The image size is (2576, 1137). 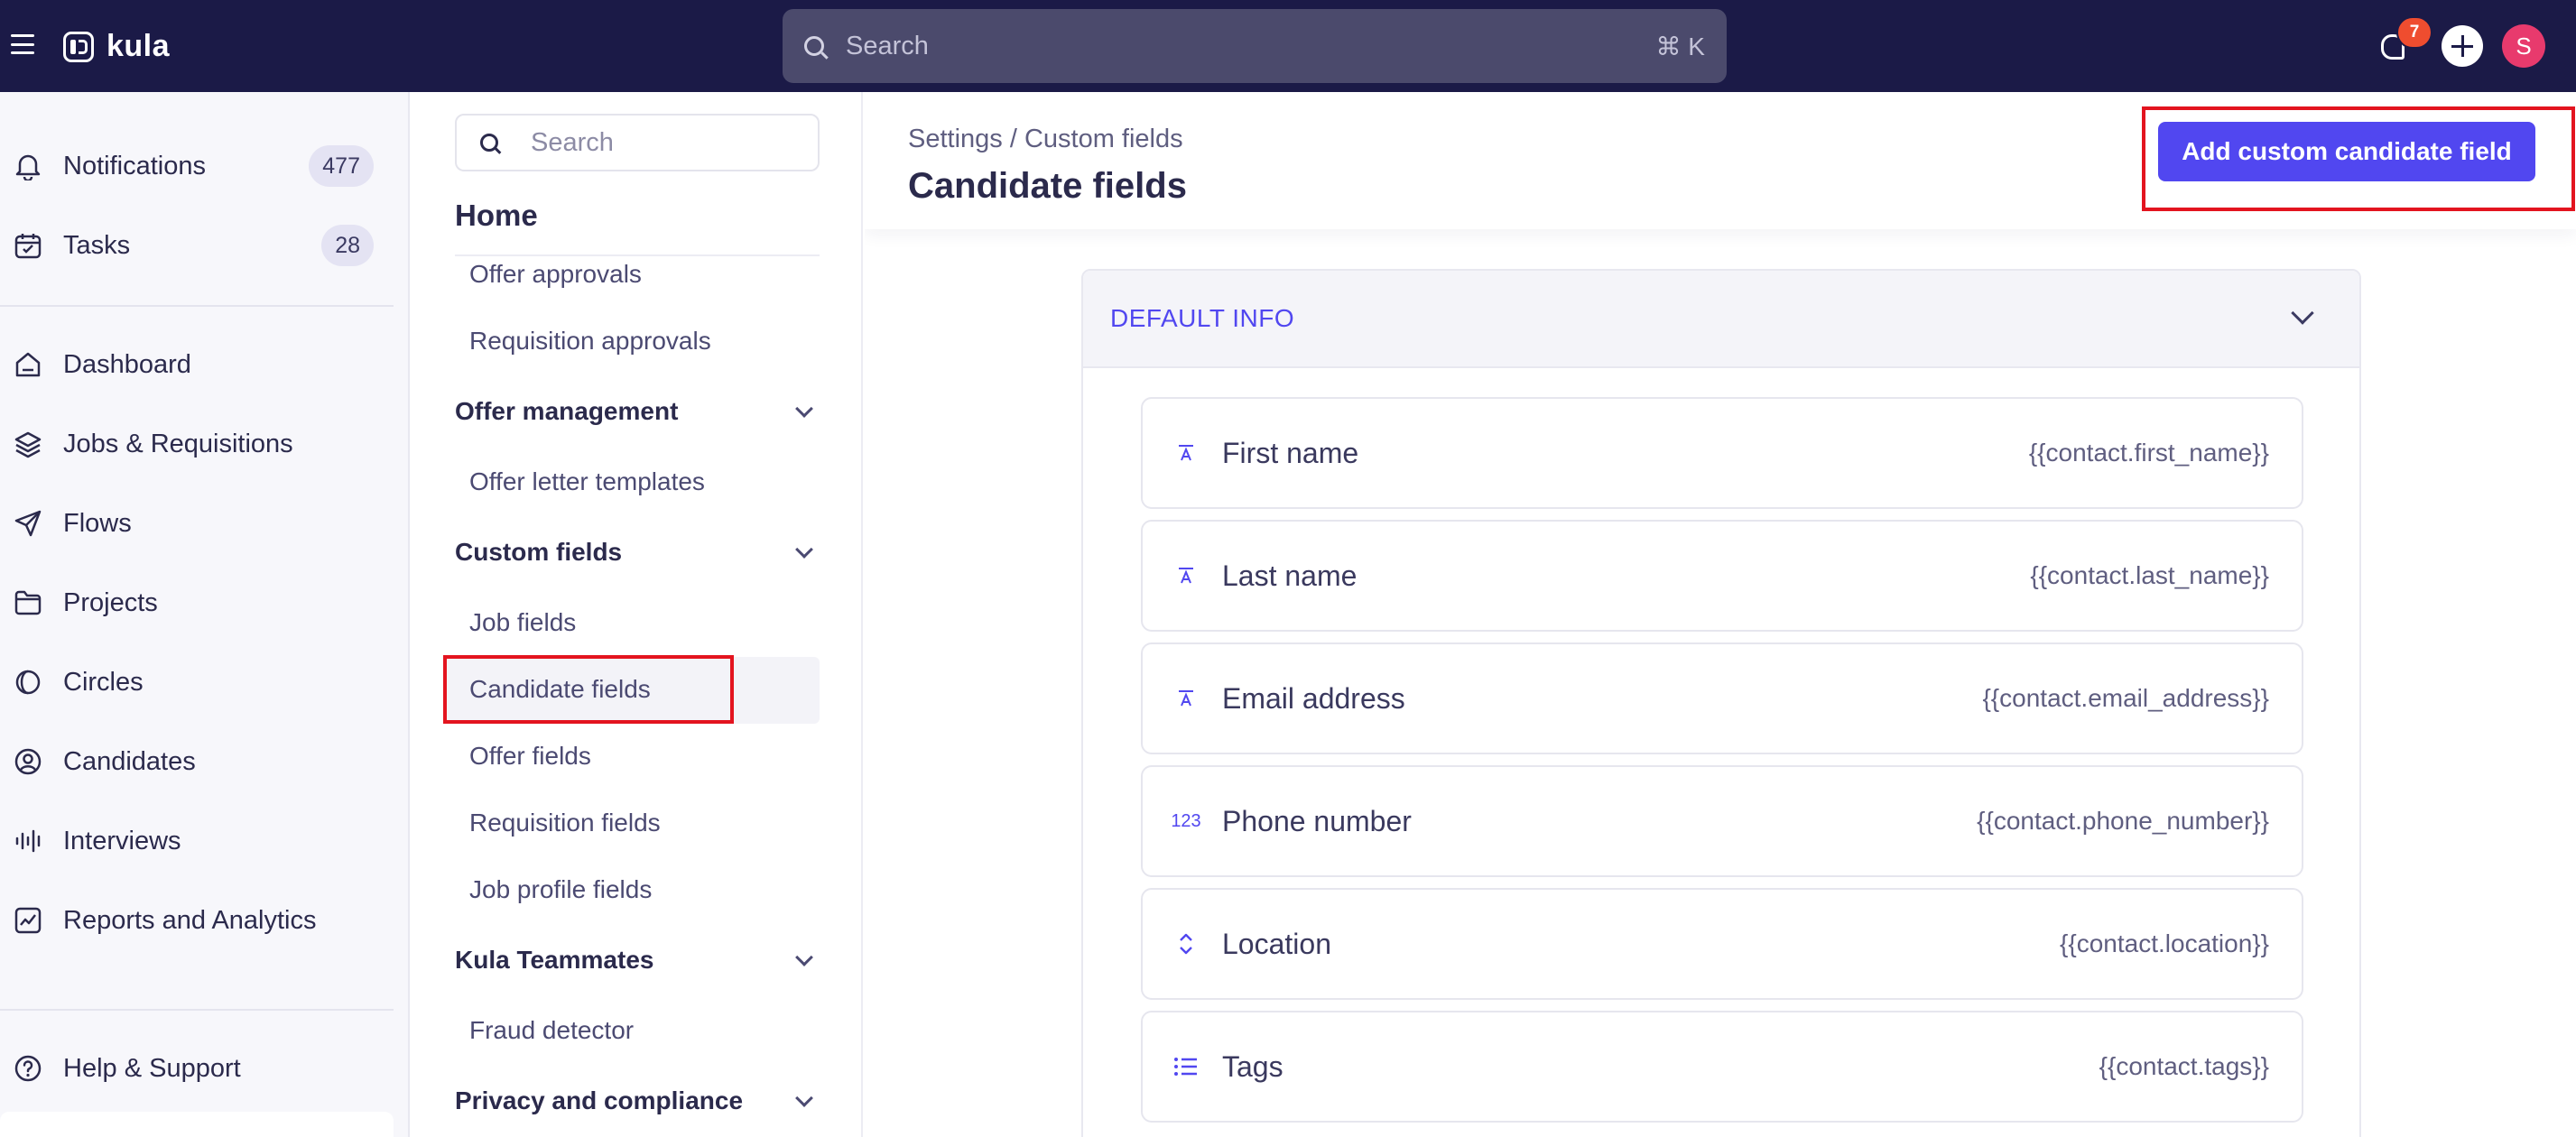 I want to click on sidebar-item-notifications: Notifications 477, so click(x=204, y=166).